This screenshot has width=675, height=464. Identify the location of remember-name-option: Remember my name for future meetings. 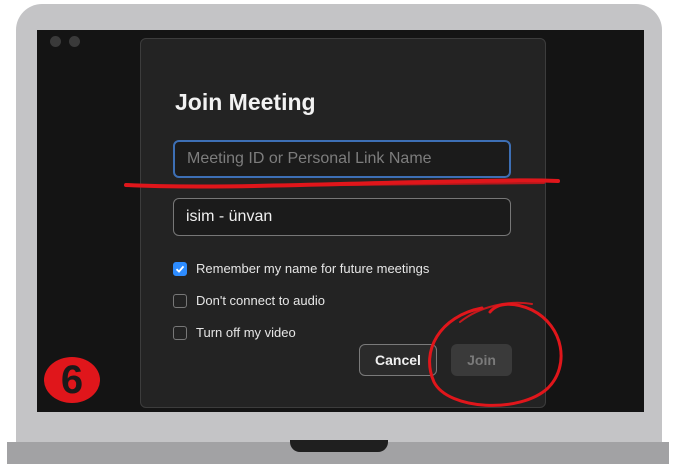
(301, 268).